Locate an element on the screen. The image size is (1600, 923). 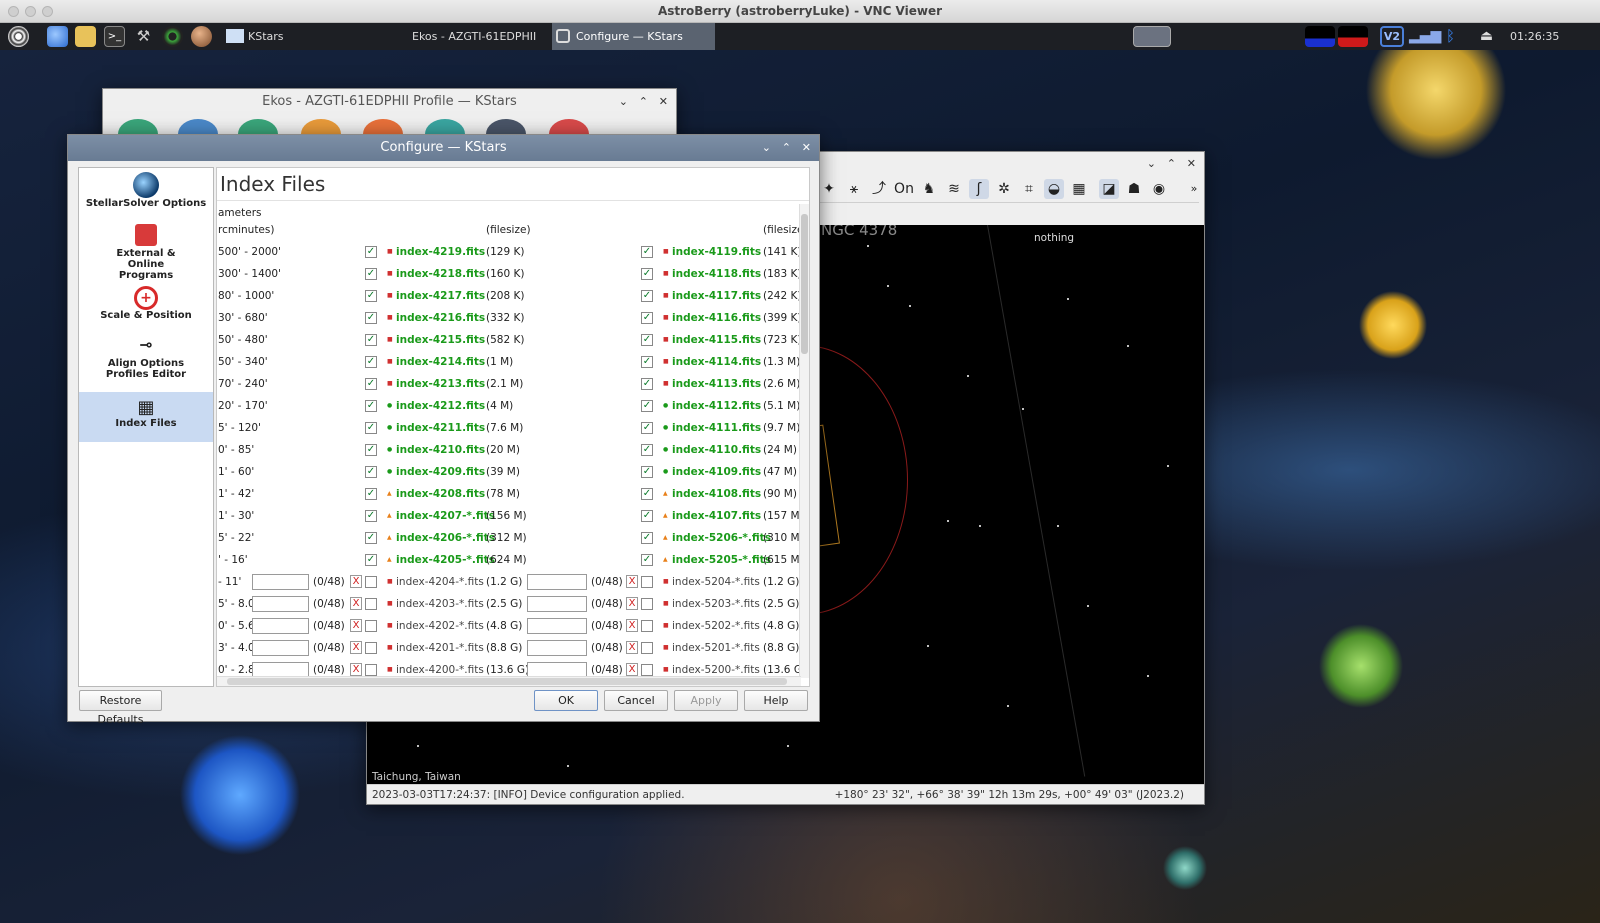
phd2-icon is located at coordinates (172, 36).